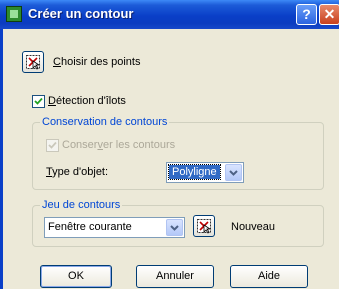 The width and height of the screenshot is (339, 289). I want to click on new-boundary-set-label: Nouveau, so click(253, 227).